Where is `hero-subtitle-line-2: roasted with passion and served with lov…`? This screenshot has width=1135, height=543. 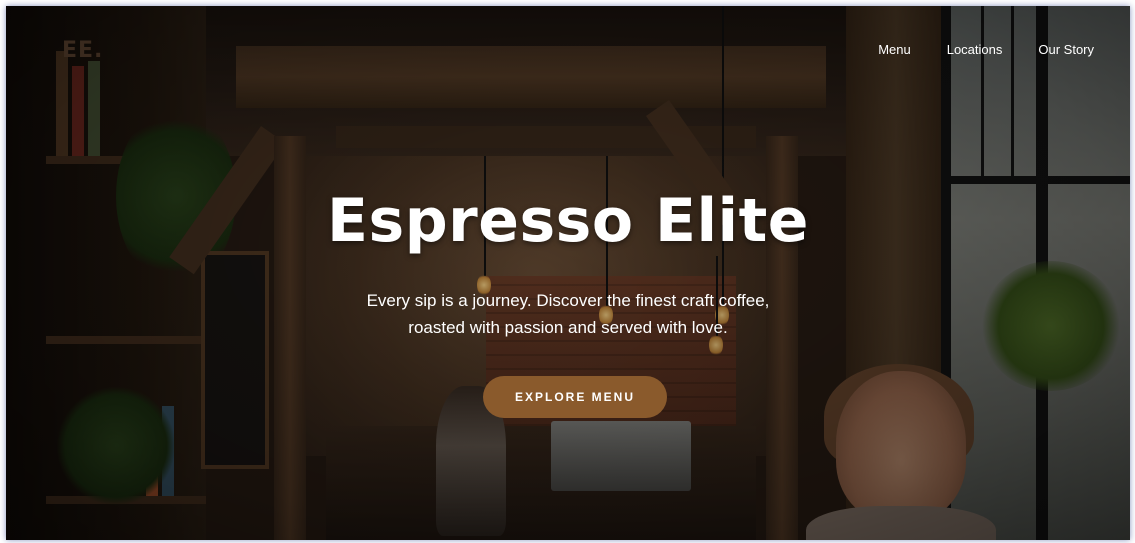 hero-subtitle-line-2: roasted with passion and served with lov… is located at coordinates (568, 327).